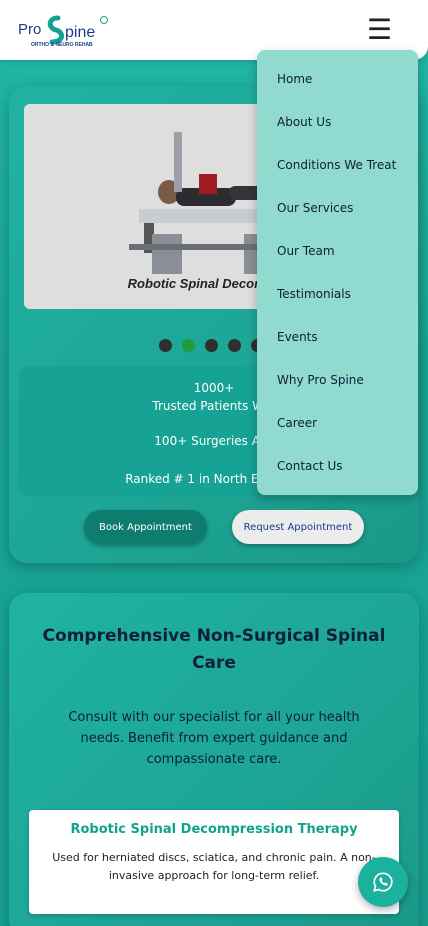 The width and height of the screenshot is (428, 926). What do you see at coordinates (347, 135) in the screenshot?
I see `menu-item-about-us: About Us` at bounding box center [347, 135].